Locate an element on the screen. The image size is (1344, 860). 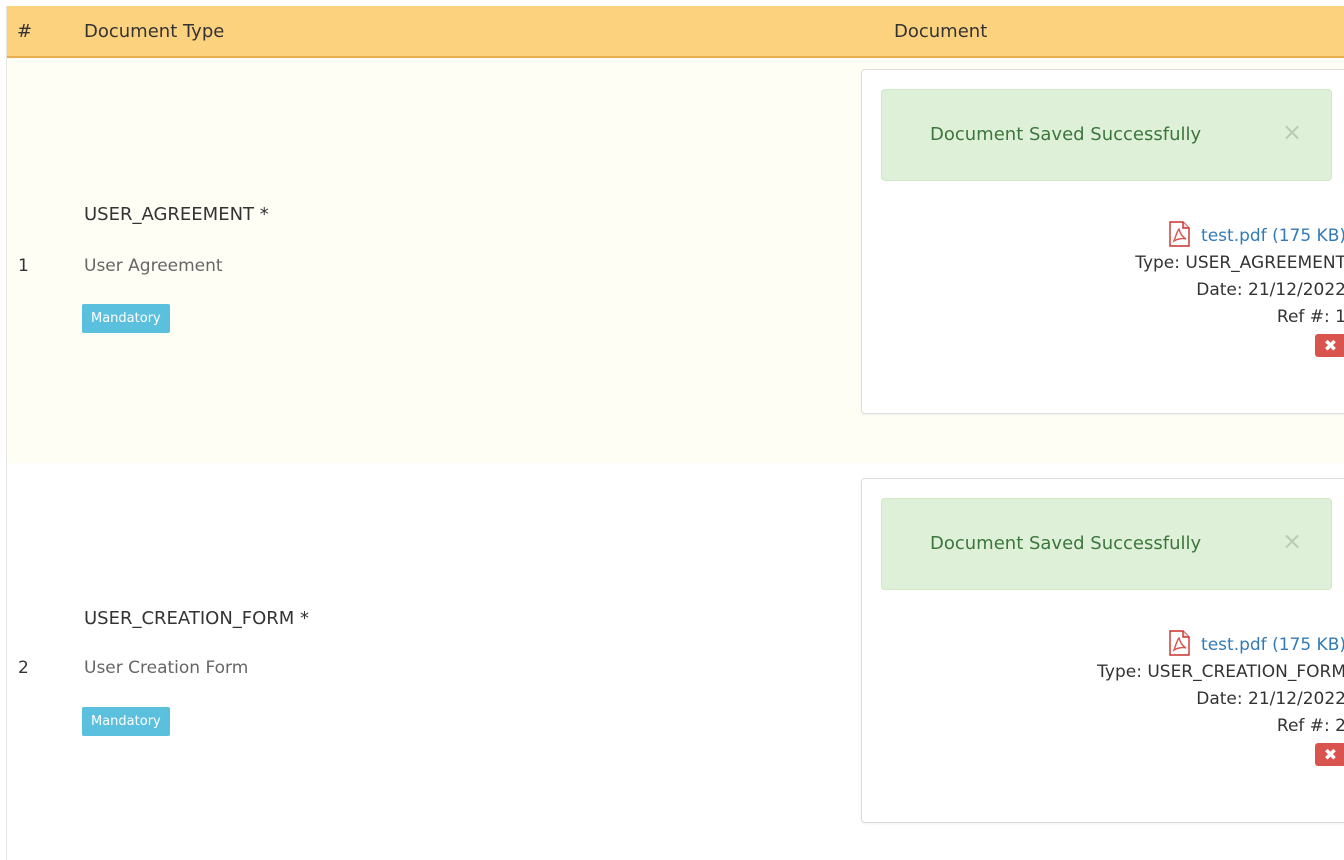
document-type-code: USER_CREATION_FORM * is located at coordinates (197, 618).